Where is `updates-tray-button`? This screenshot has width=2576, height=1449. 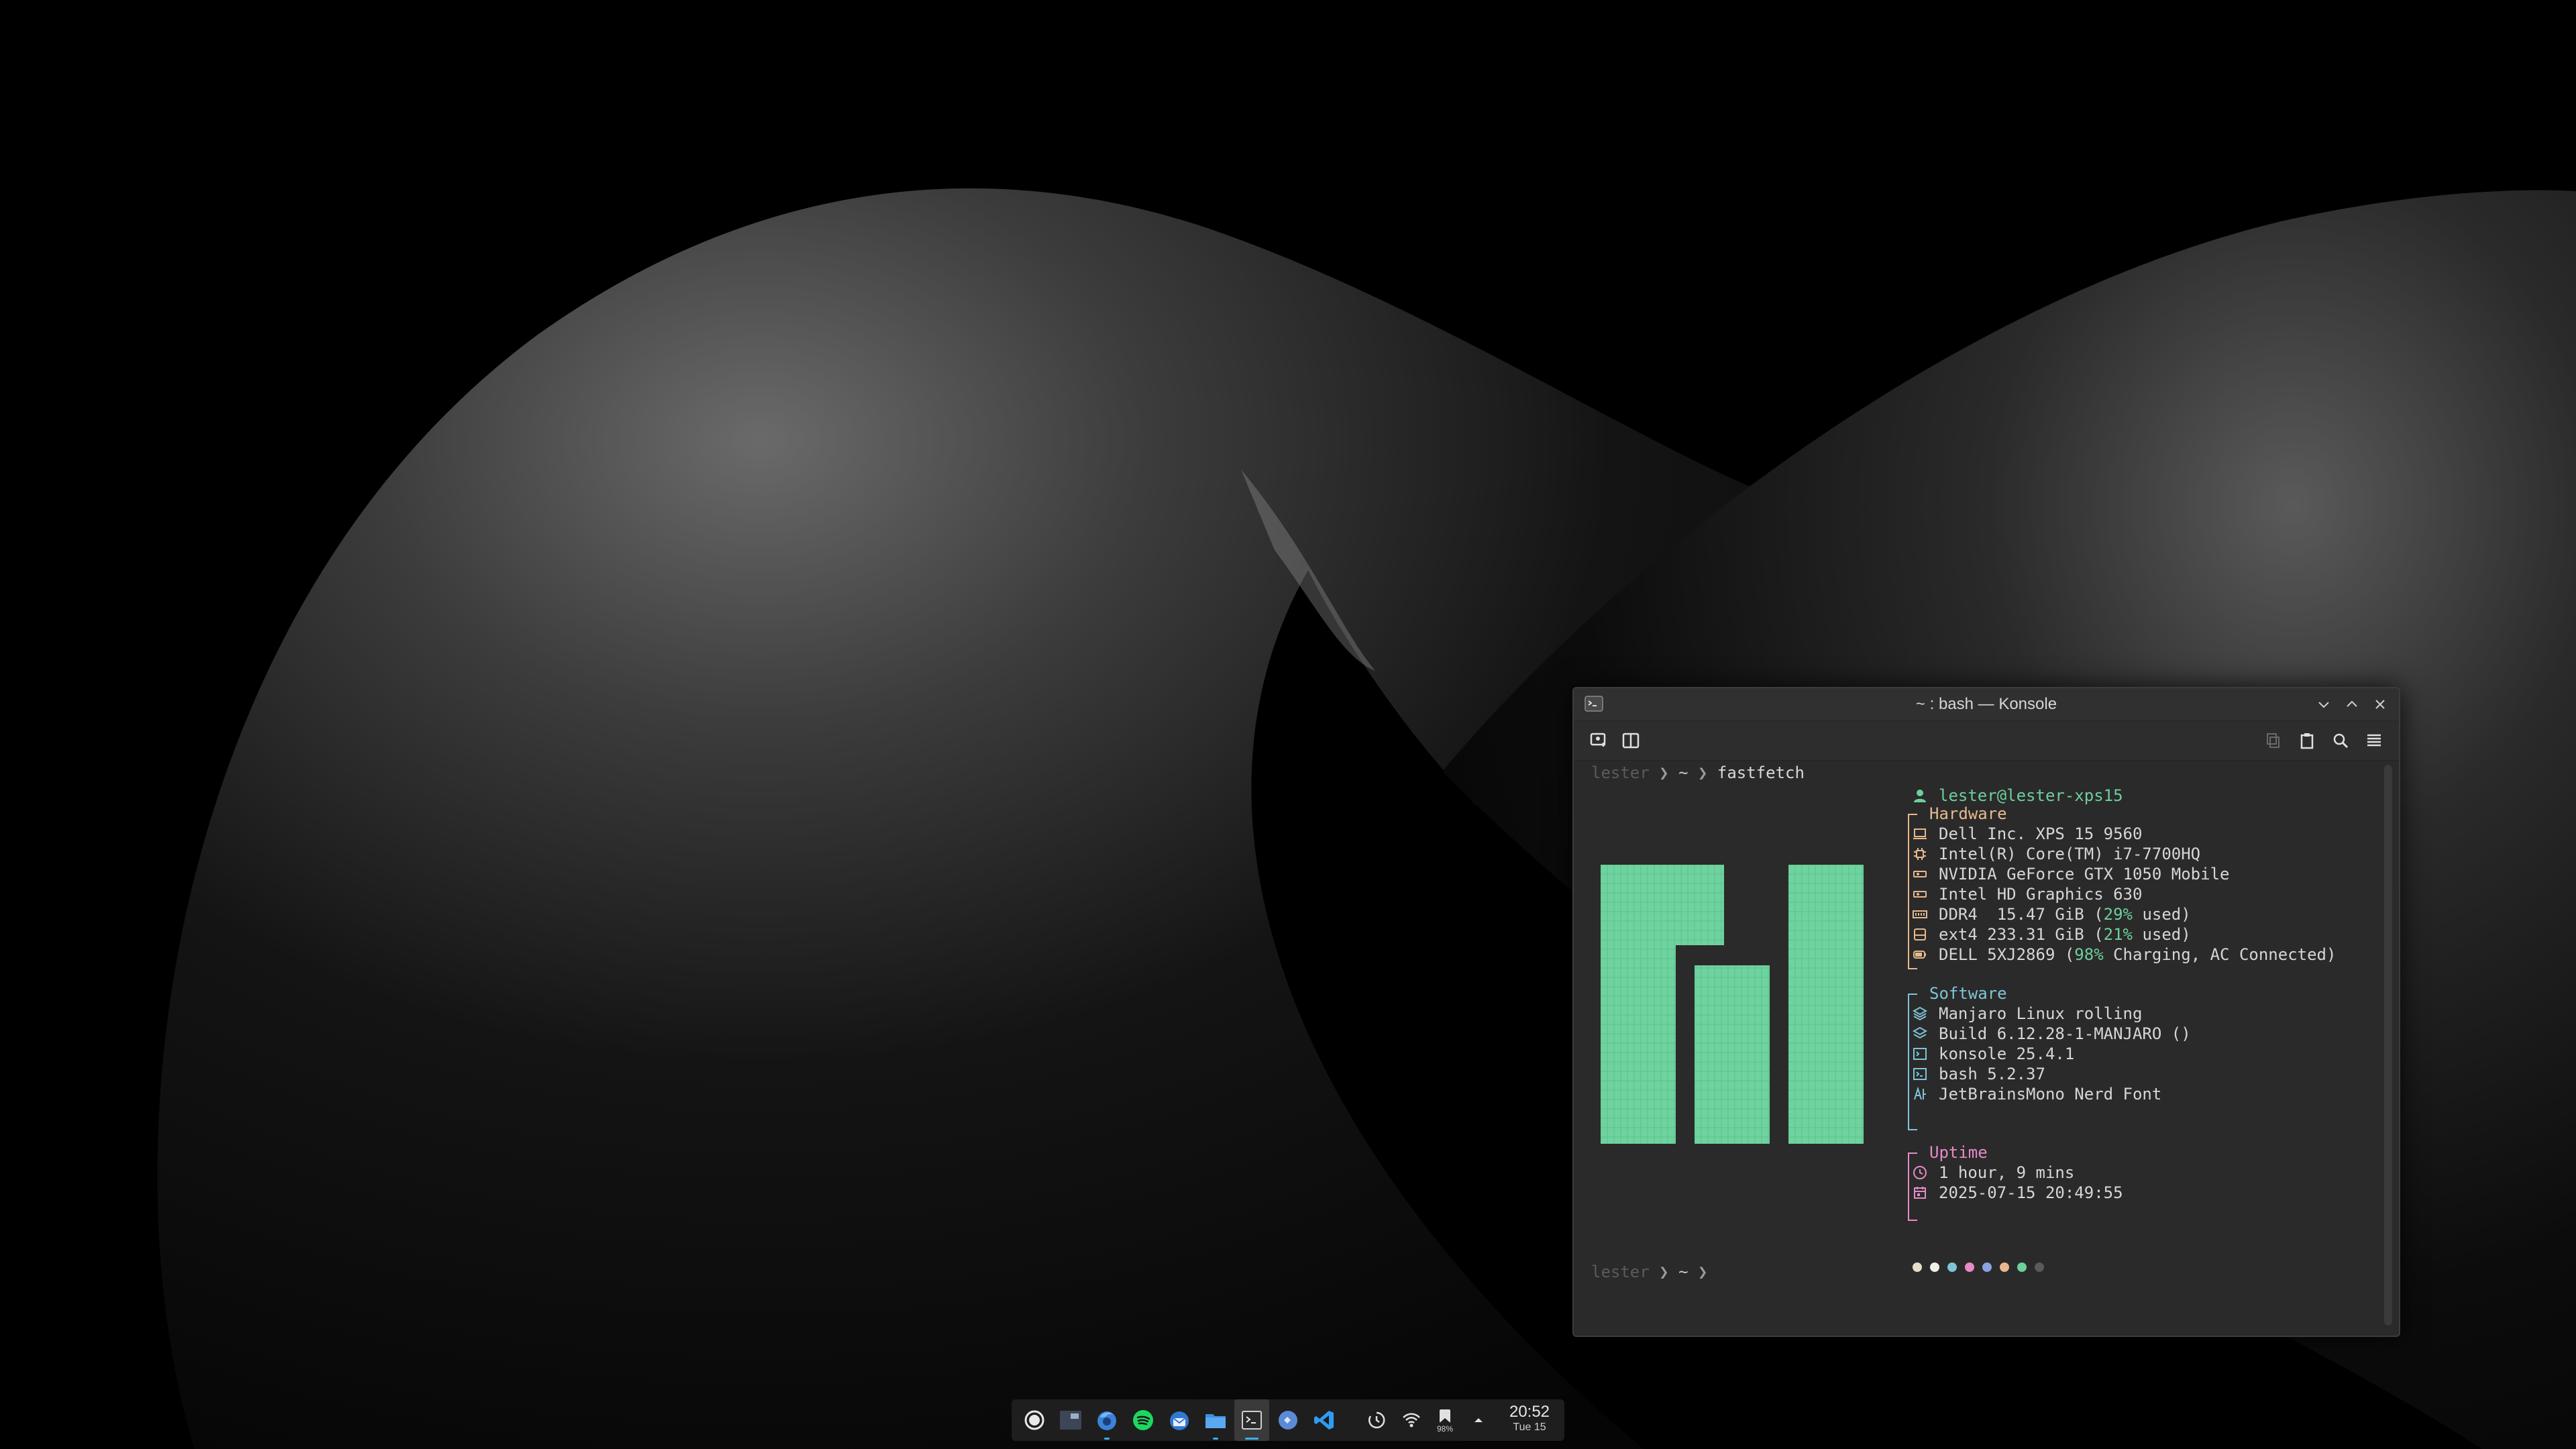
updates-tray-button is located at coordinates (1376, 1420).